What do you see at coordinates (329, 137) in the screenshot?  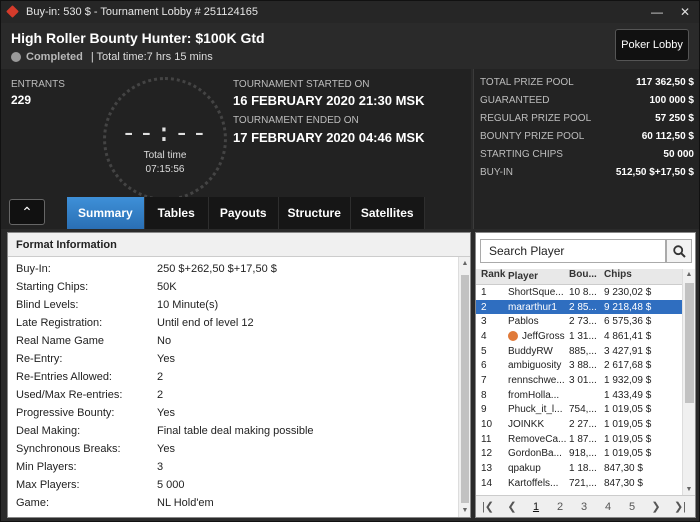 I see `ended-value: 17 FEBRUARY 2020 04:46 MSK` at bounding box center [329, 137].